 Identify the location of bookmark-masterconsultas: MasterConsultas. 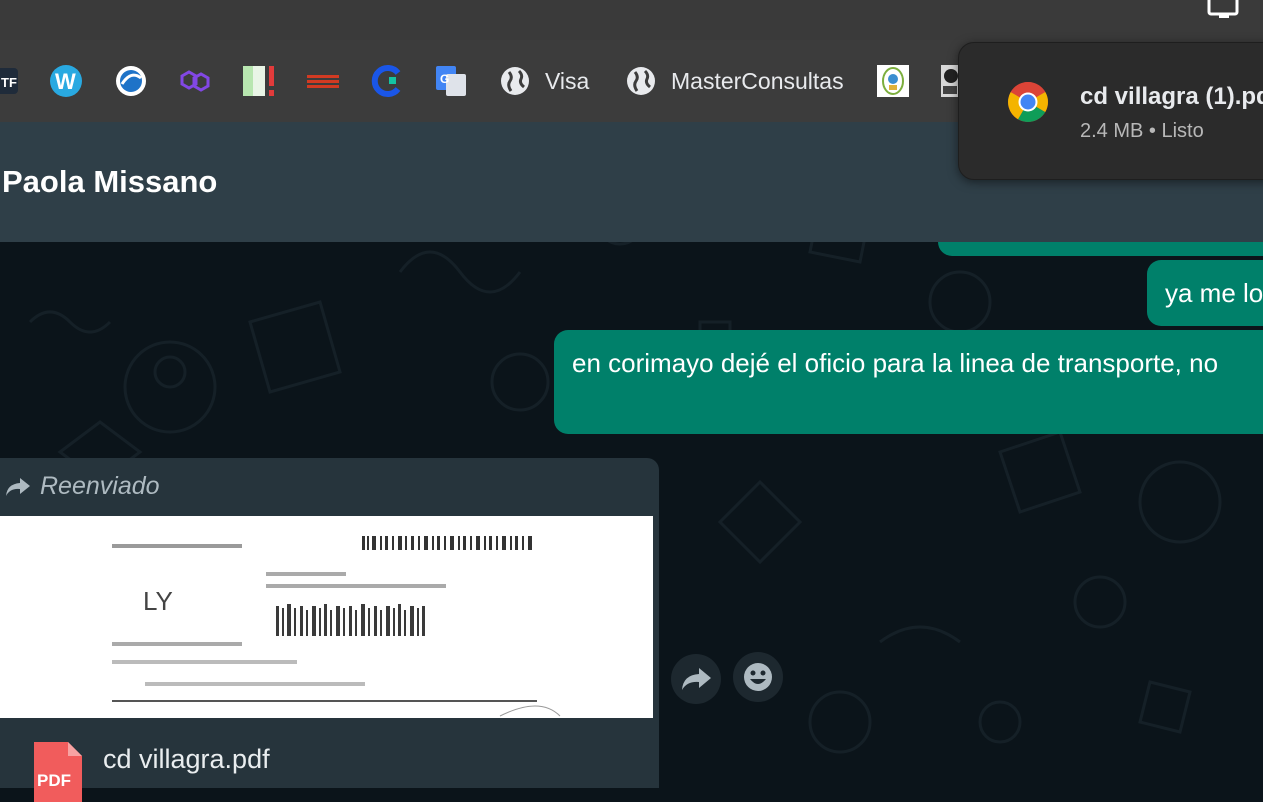
(734, 81).